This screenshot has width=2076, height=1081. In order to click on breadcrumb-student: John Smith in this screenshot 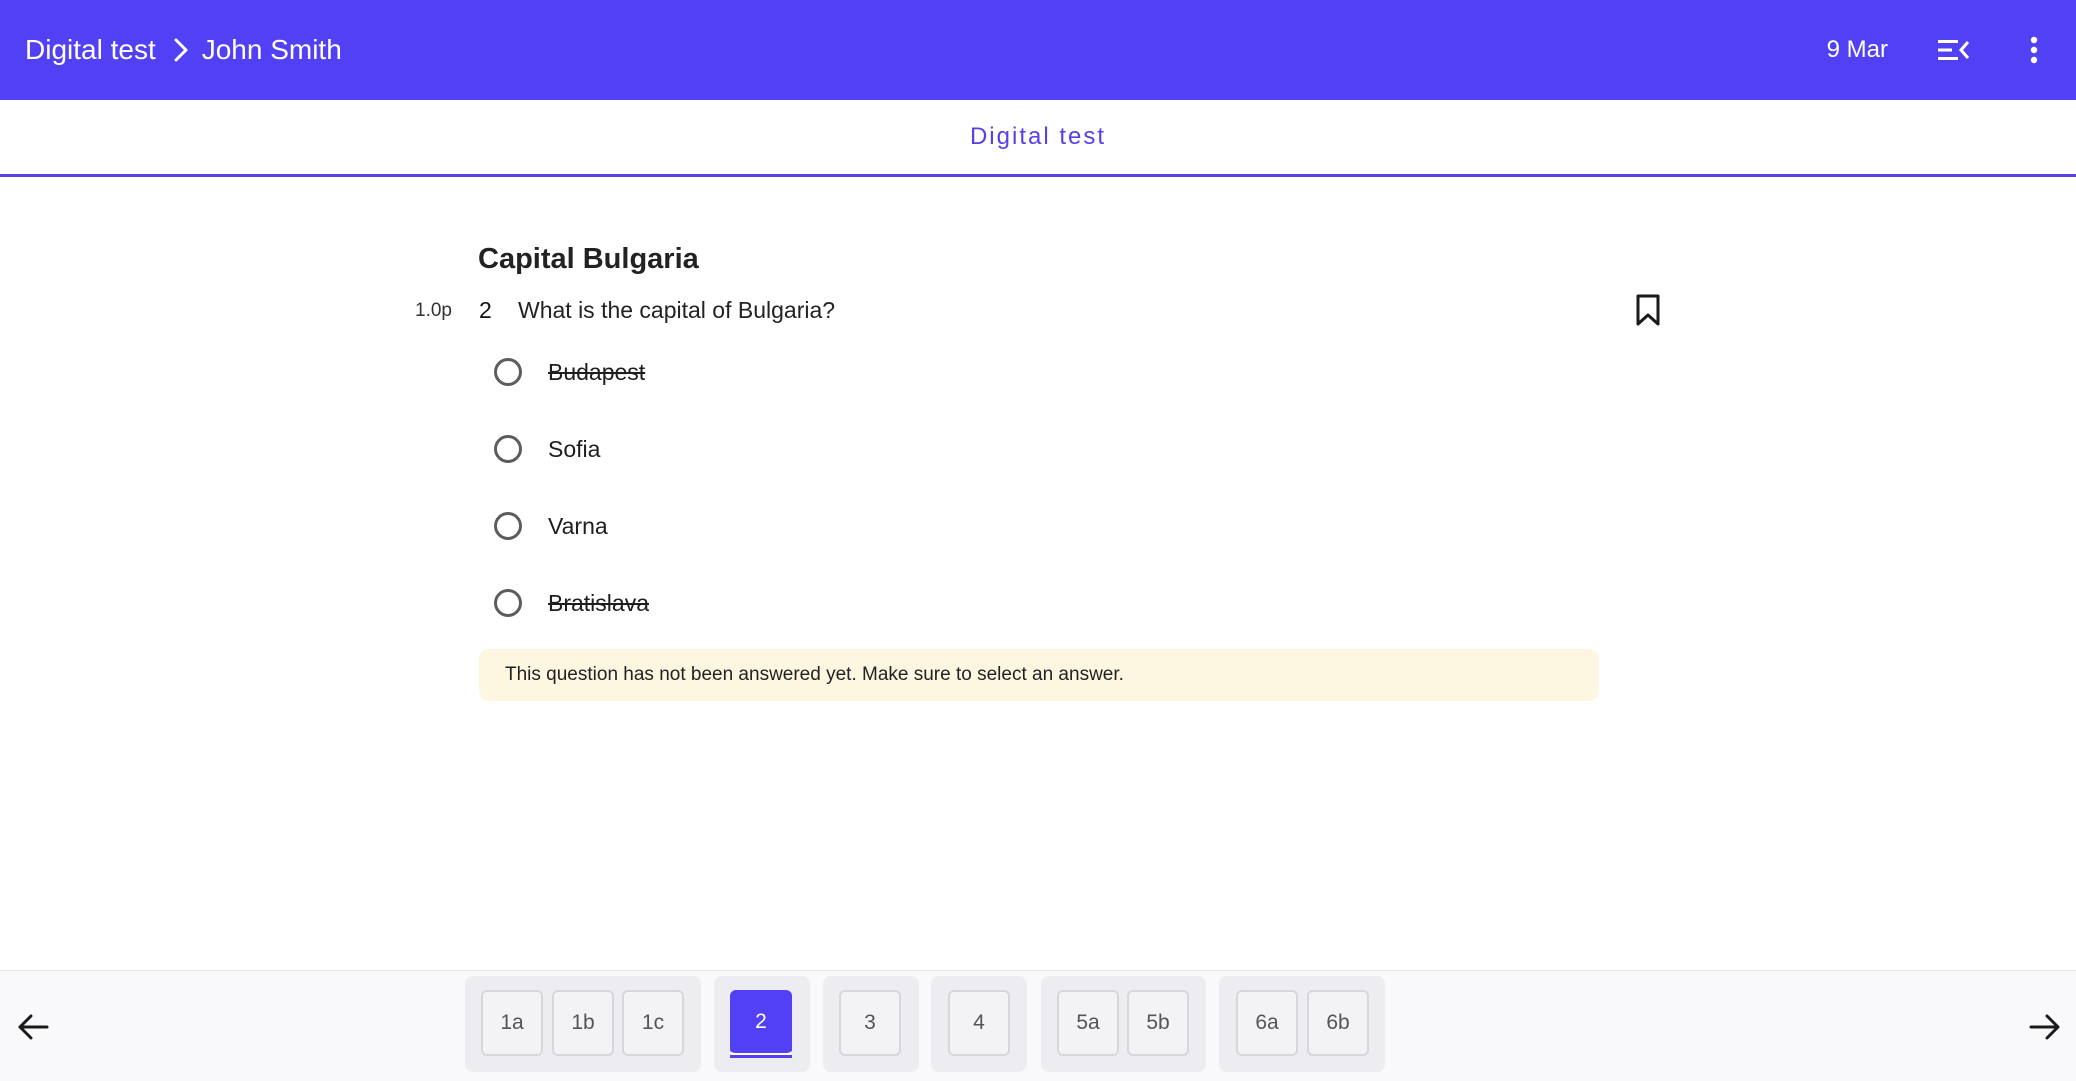, I will do `click(271, 49)`.